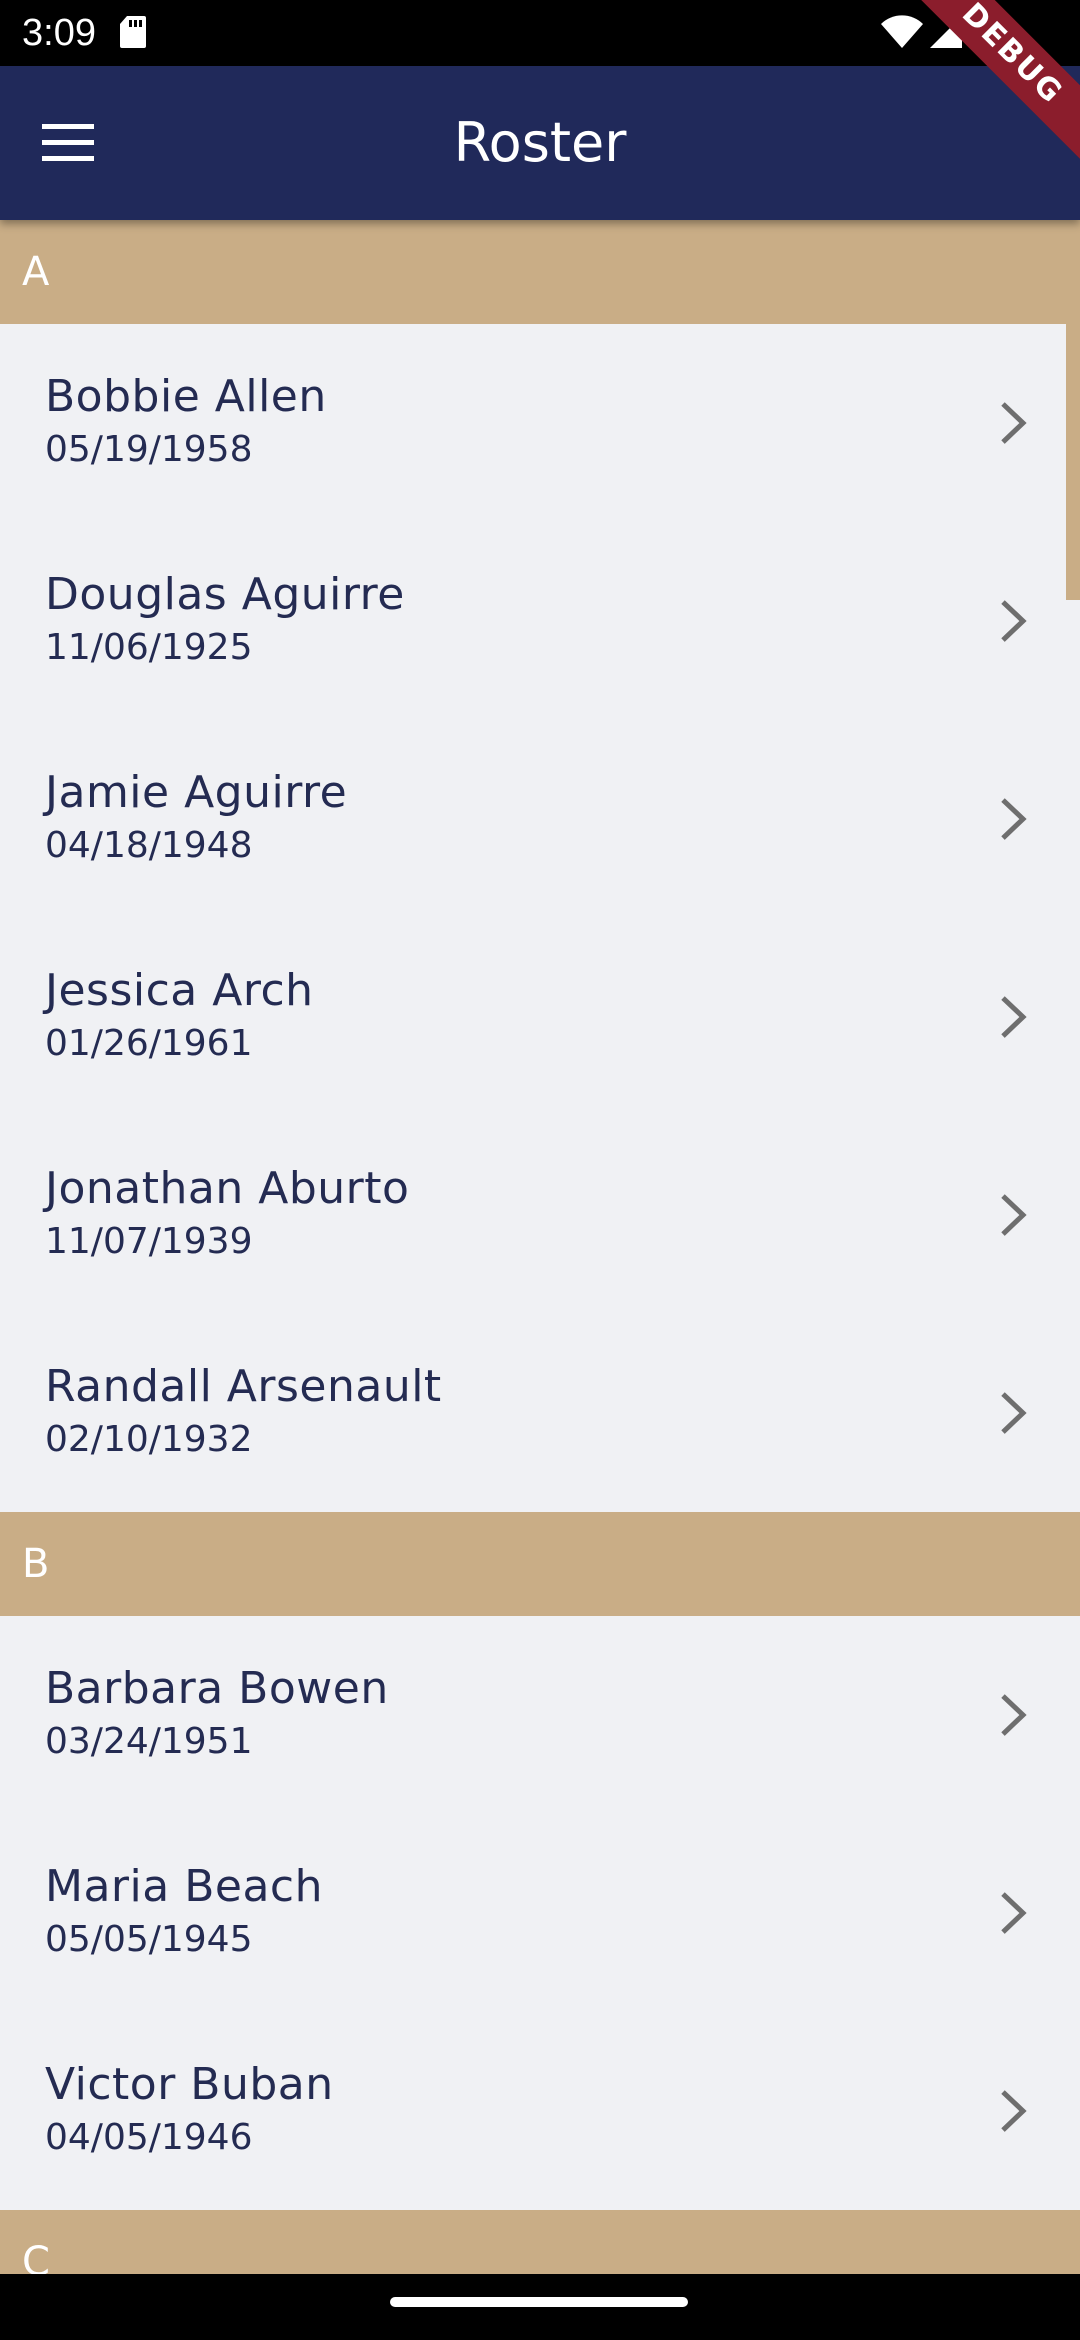  What do you see at coordinates (540, 1017) in the screenshot?
I see `list-item: Jessica Arch 01/26/1961` at bounding box center [540, 1017].